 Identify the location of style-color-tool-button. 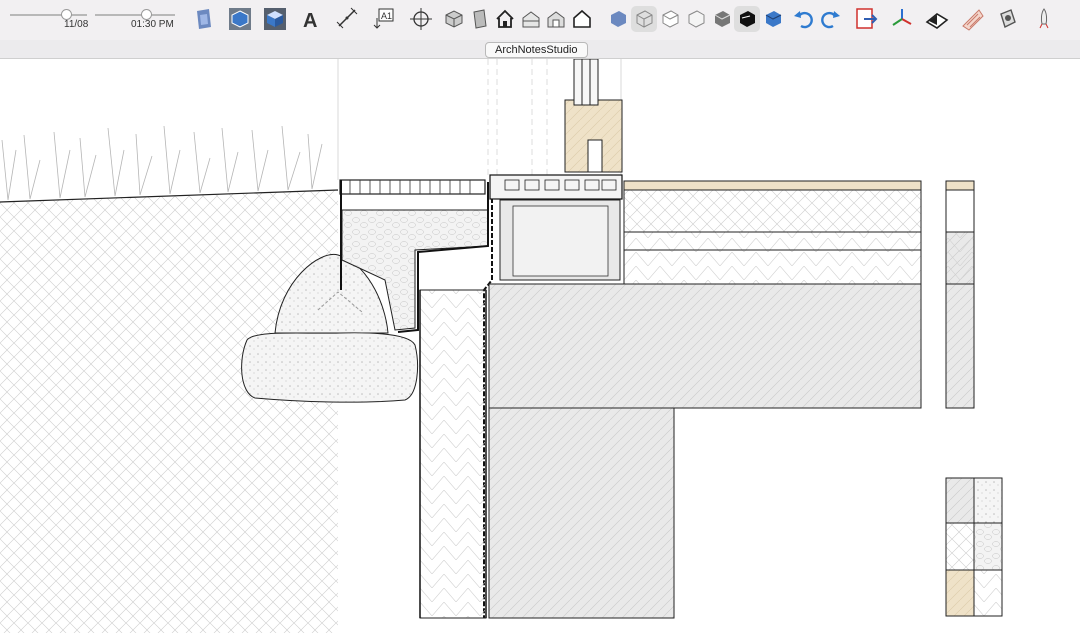
(773, 19).